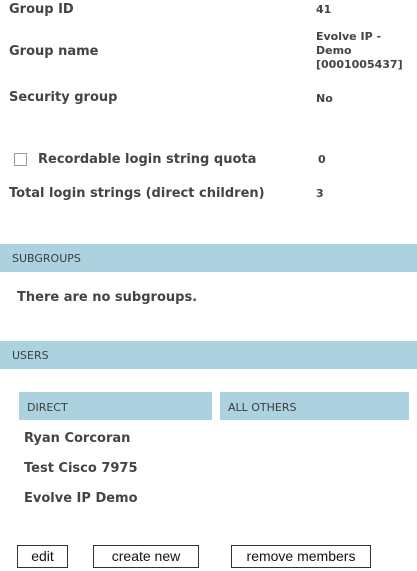 The image size is (417, 571). I want to click on subgroups-section-header: SUBGROUPS, so click(208, 258).